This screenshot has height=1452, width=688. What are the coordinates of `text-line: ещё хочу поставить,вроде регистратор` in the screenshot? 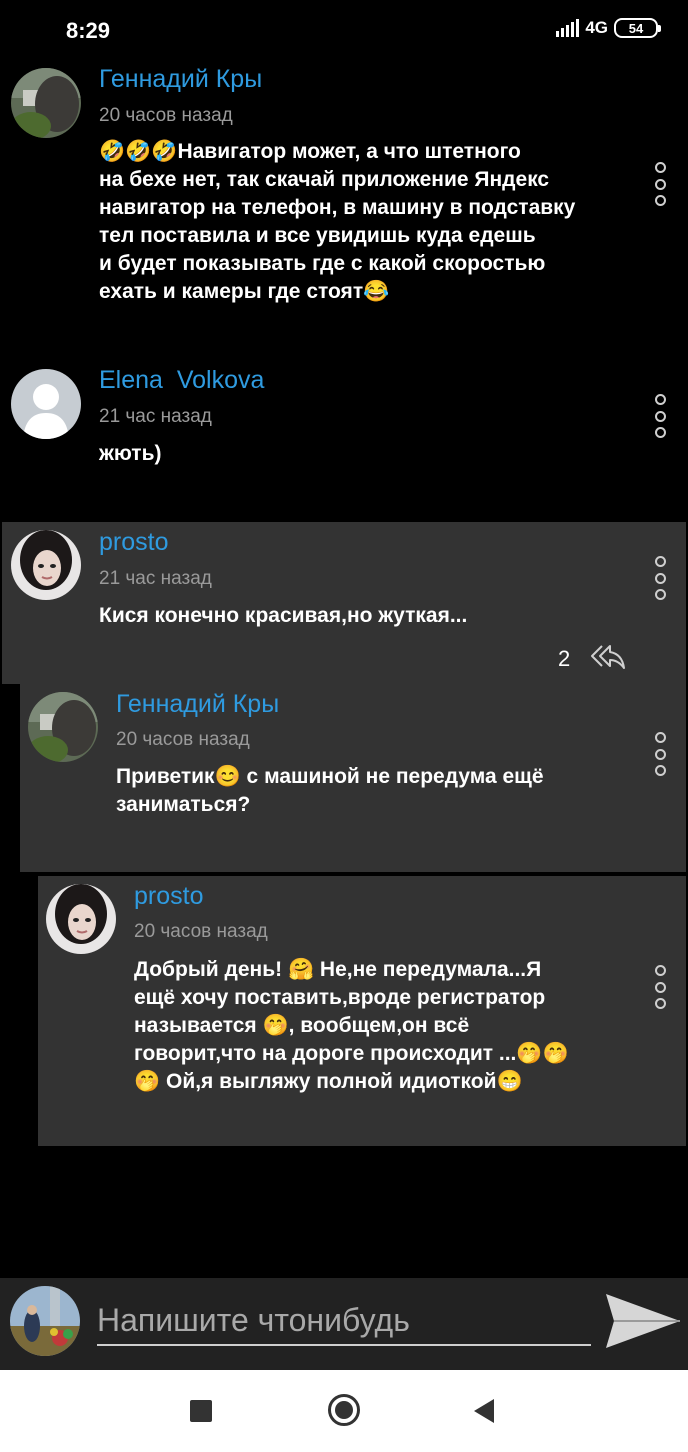 It's located at (340, 997).